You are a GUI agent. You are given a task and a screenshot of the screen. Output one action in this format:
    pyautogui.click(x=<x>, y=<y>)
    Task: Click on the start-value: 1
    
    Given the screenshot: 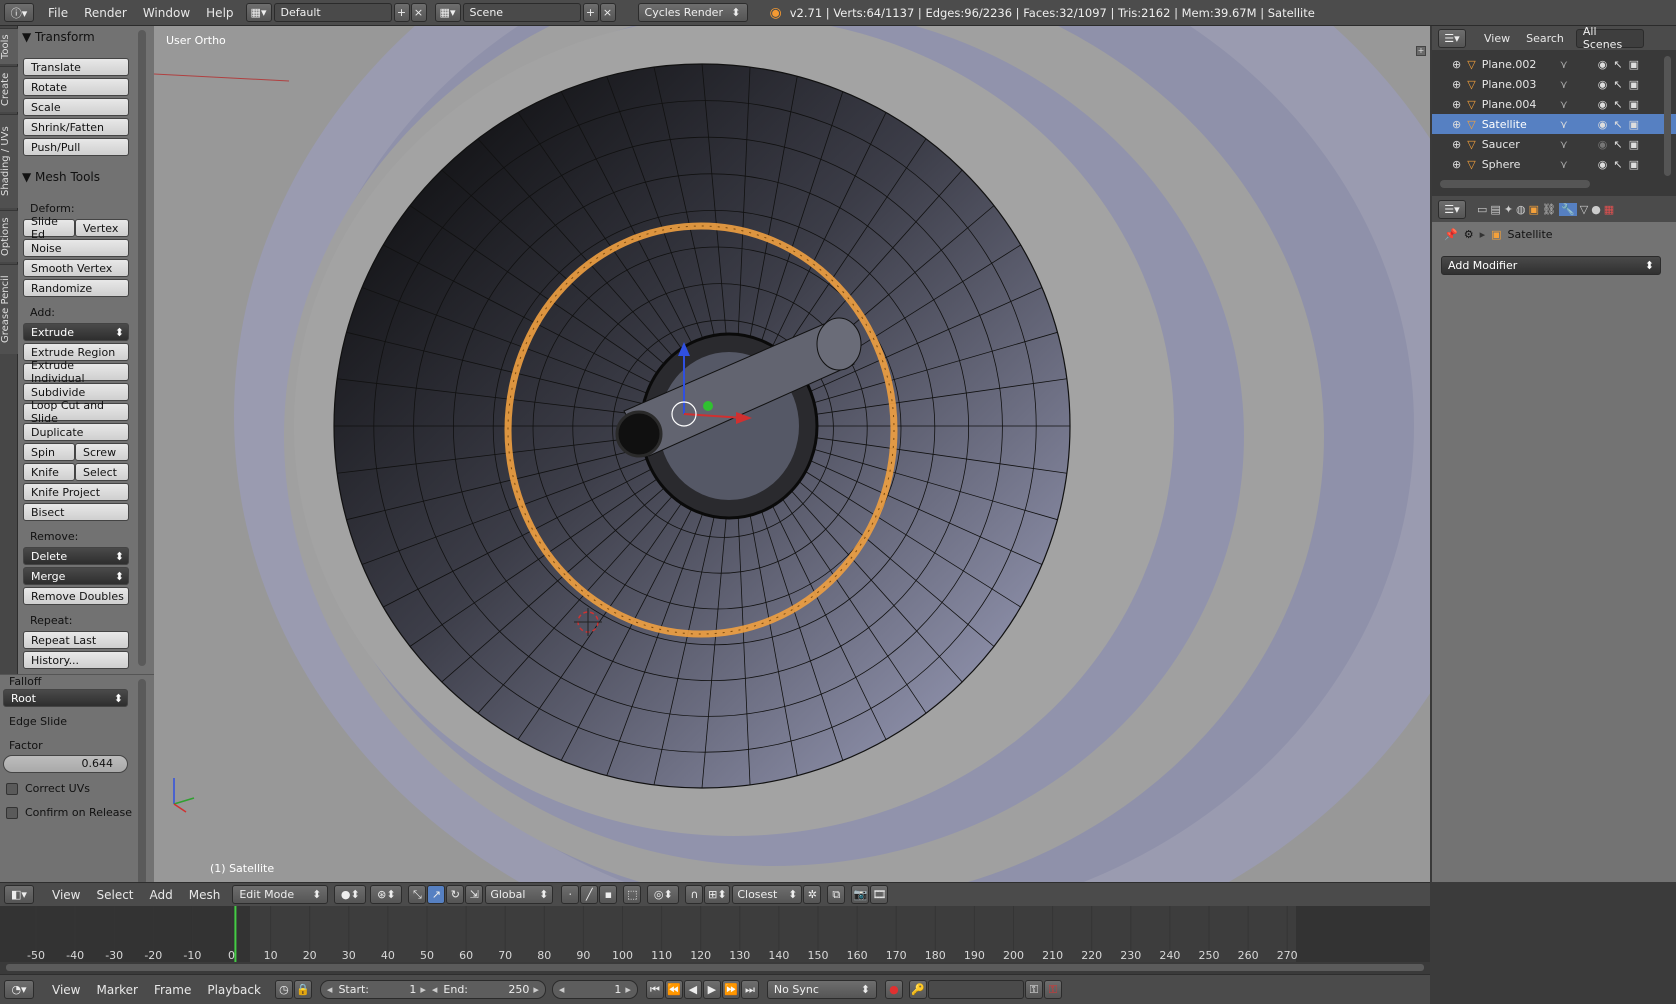 What is the action you would take?
    pyautogui.click(x=412, y=989)
    